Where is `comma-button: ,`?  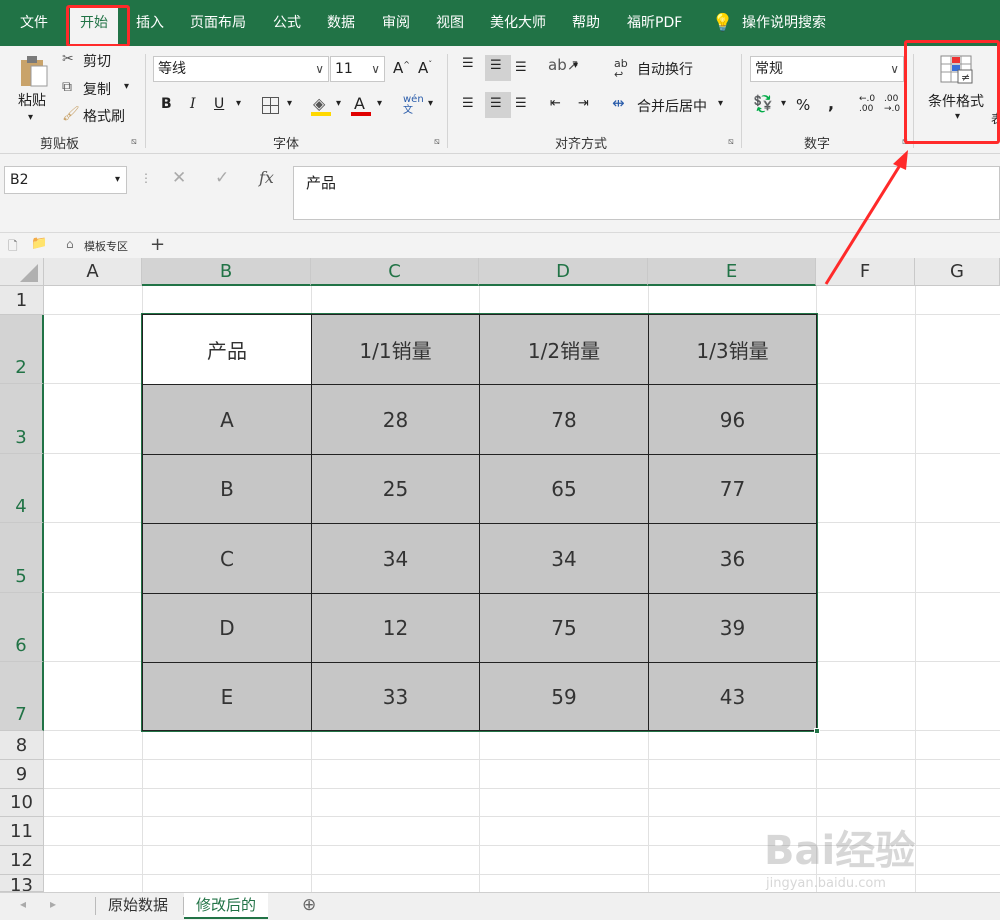
comma-button: , is located at coordinates (831, 103).